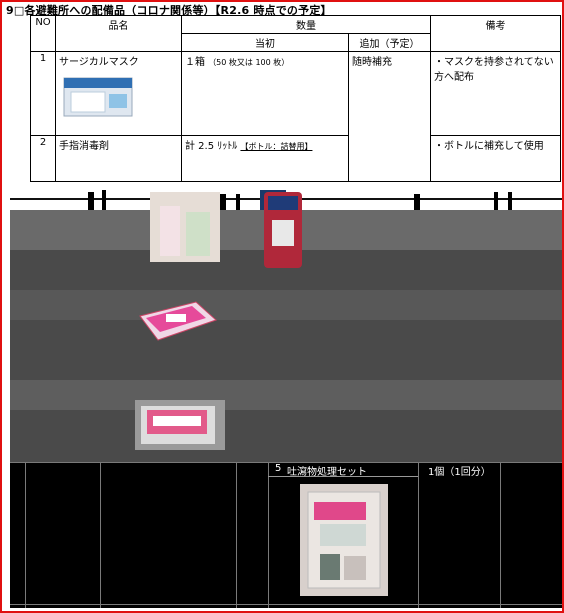 The image size is (564, 613). What do you see at coordinates (98, 97) in the screenshot?
I see `mask-box-photo` at bounding box center [98, 97].